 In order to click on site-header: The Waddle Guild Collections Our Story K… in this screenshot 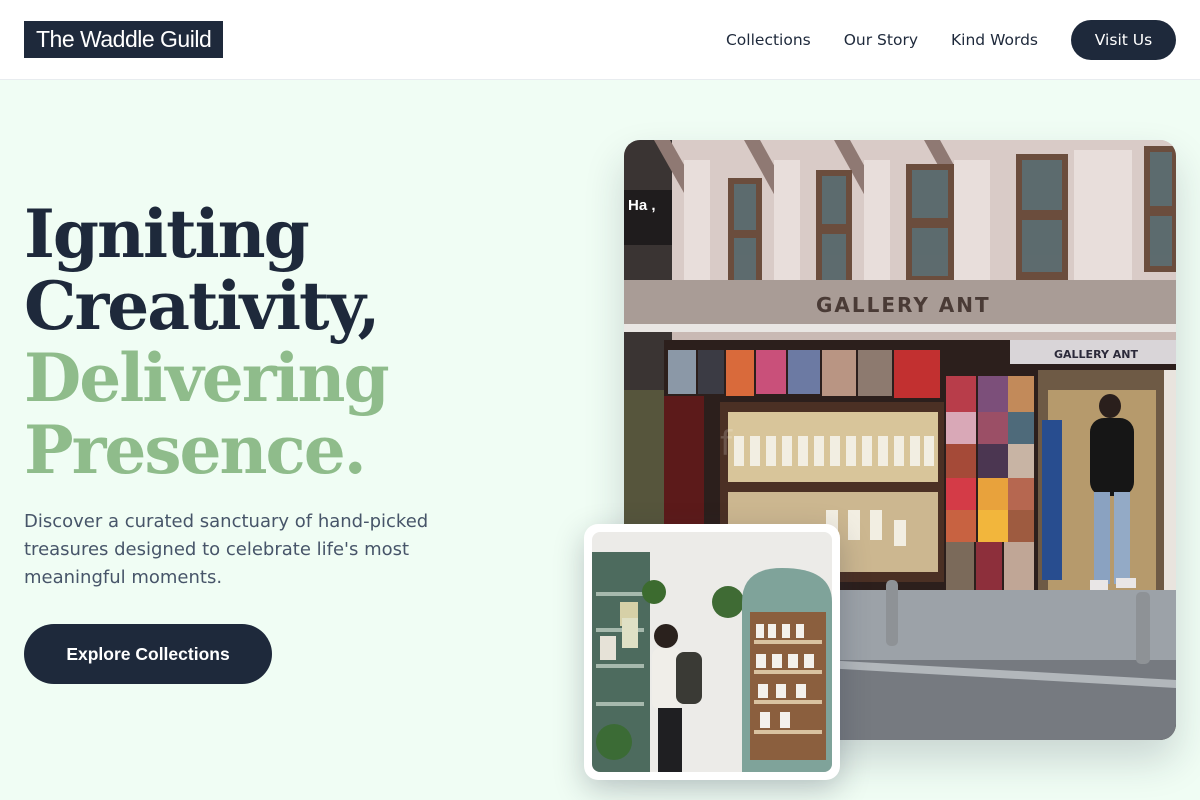, I will do `click(600, 40)`.